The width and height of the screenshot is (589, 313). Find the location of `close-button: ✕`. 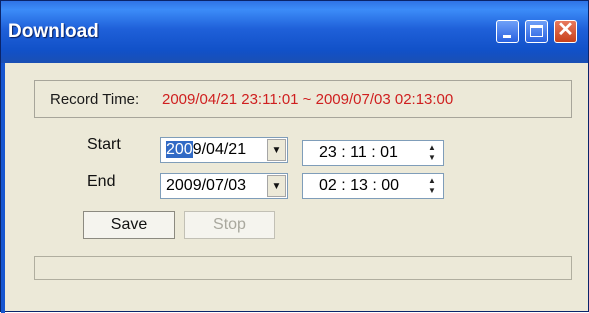

close-button: ✕ is located at coordinates (565, 31).